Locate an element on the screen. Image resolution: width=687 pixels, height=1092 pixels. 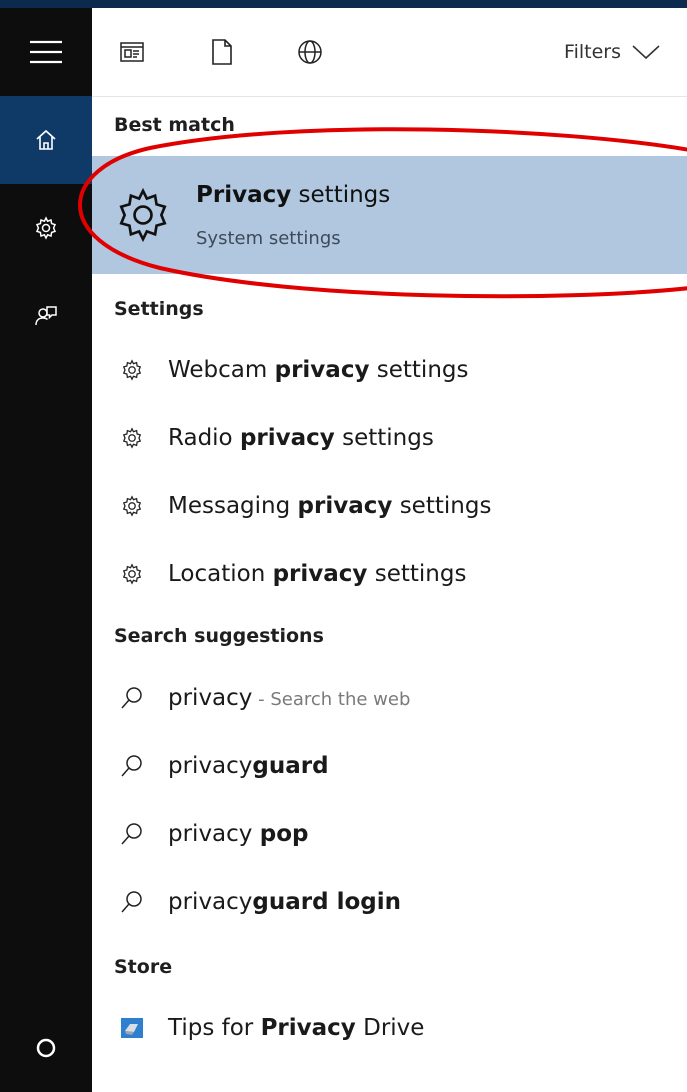
hamburger-menu-button is located at coordinates (46, 52).